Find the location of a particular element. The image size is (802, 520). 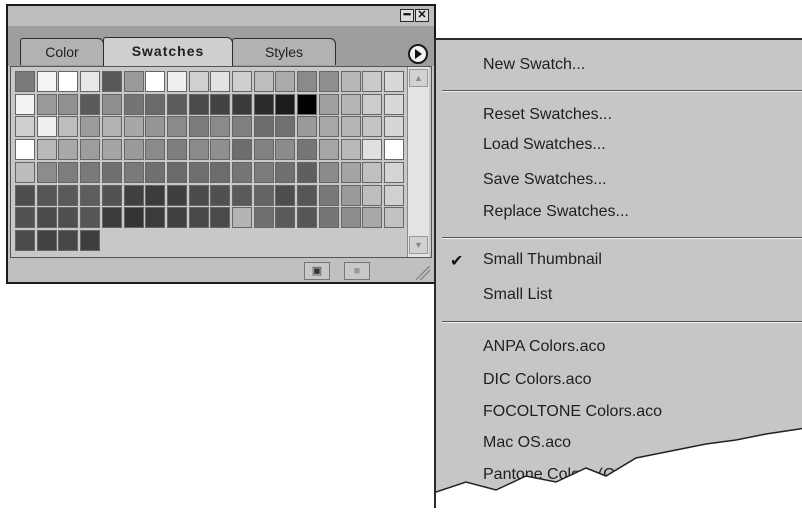

menu-item-dic-colors: DIC Colors.aco is located at coordinates (537, 380).